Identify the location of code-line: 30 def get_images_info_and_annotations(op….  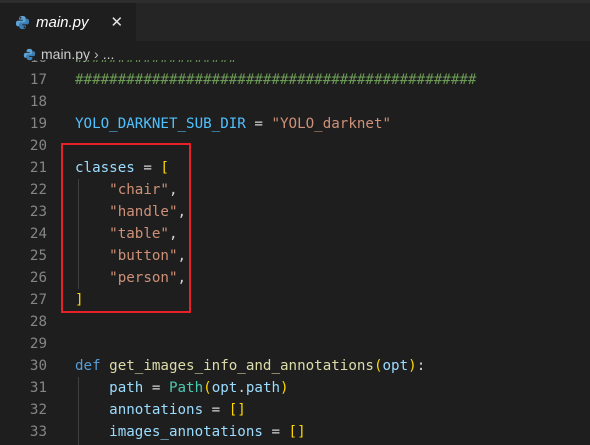
(295, 366).